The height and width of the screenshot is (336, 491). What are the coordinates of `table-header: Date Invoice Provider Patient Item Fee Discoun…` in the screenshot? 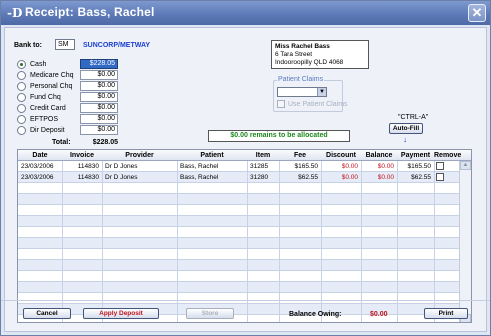 It's located at (244, 155).